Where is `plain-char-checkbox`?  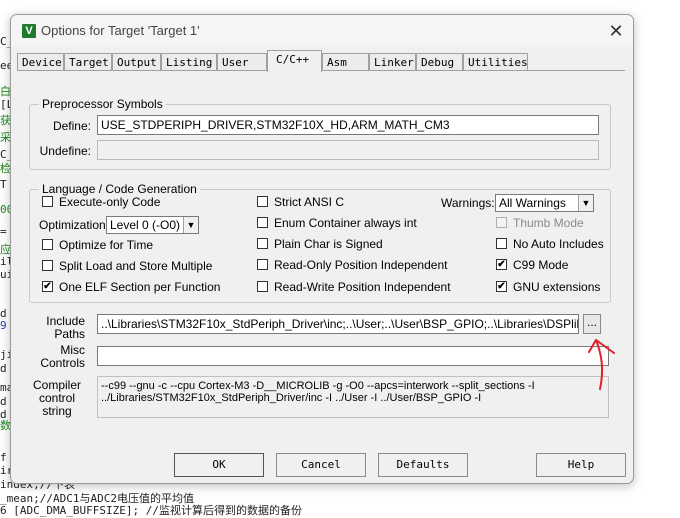
plain-char-checkbox is located at coordinates (262, 243).